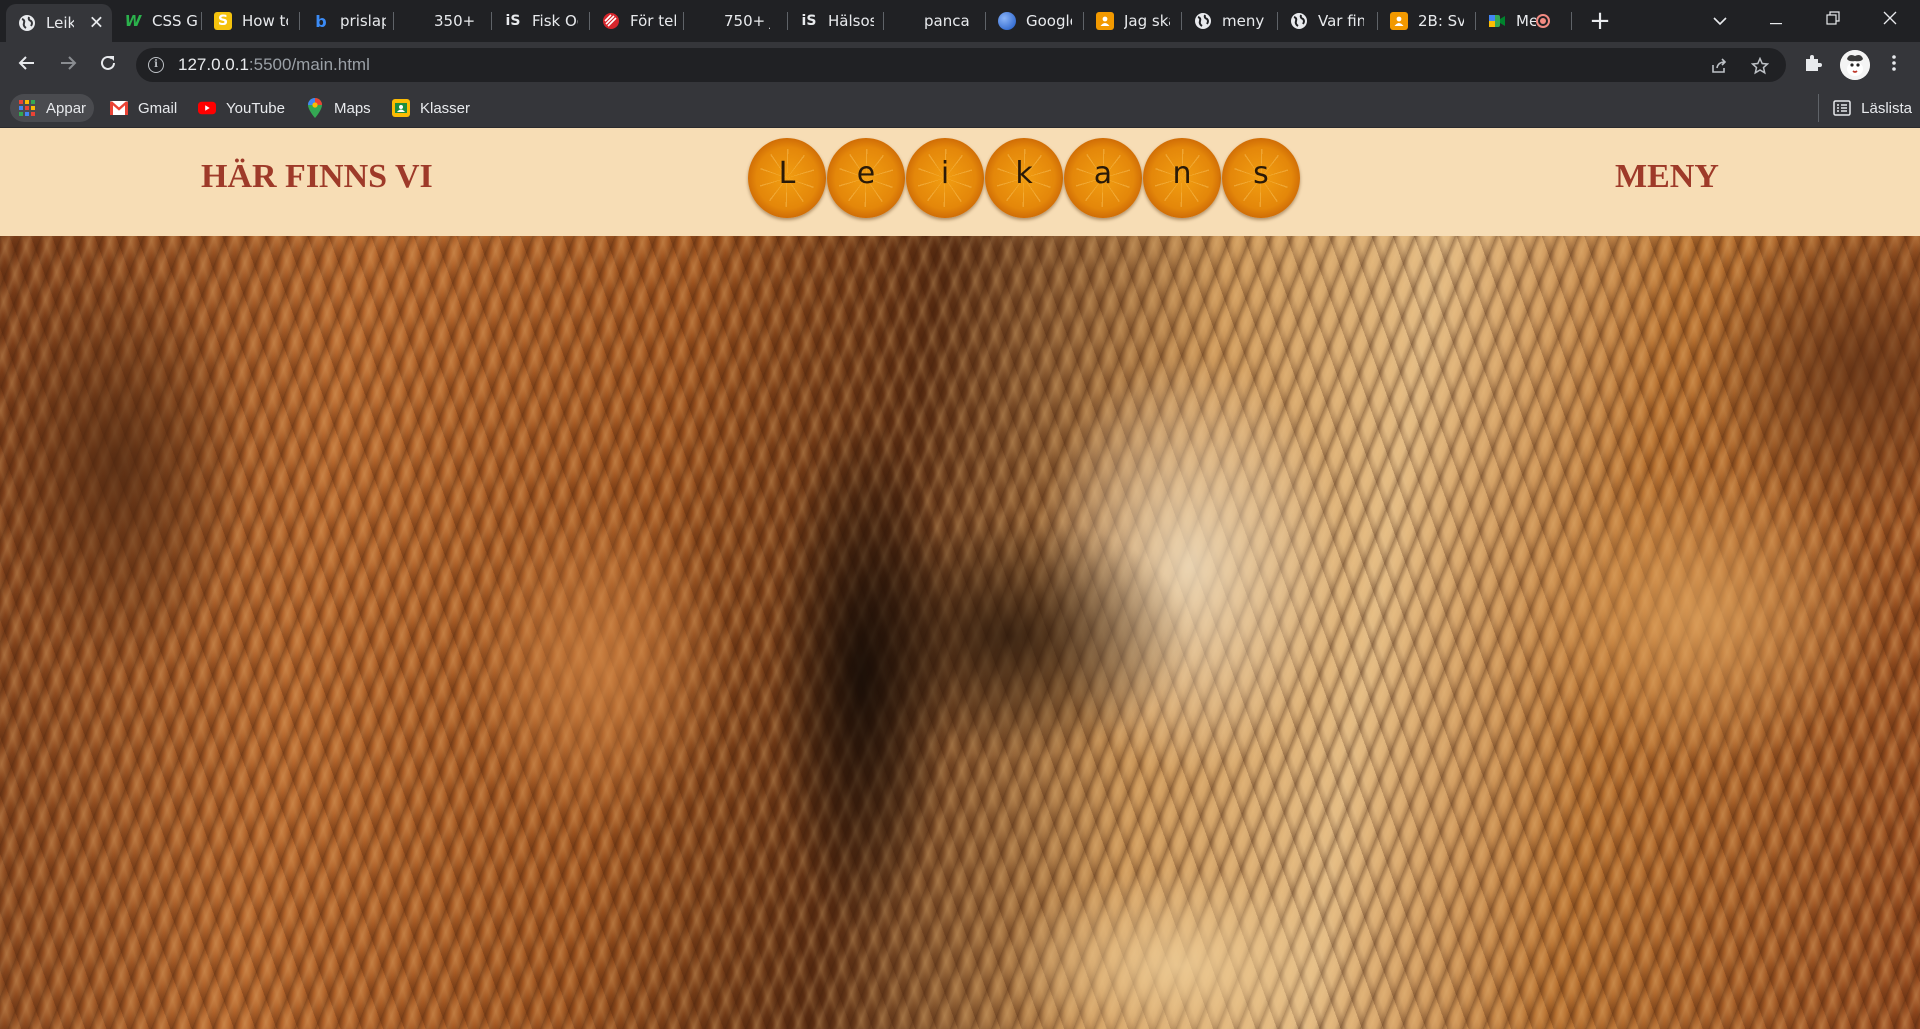 This screenshot has height=1029, width=1920. Describe the element at coordinates (787, 178) in the screenshot. I see `orange-slice-letter: L` at that location.